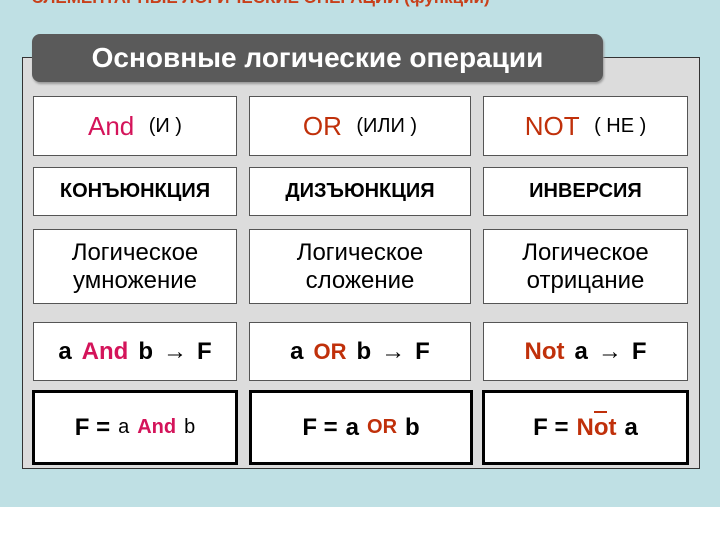 The height and width of the screenshot is (540, 720). Describe the element at coordinates (585, 280) in the screenshot. I see `desc-line: отрицание` at that location.